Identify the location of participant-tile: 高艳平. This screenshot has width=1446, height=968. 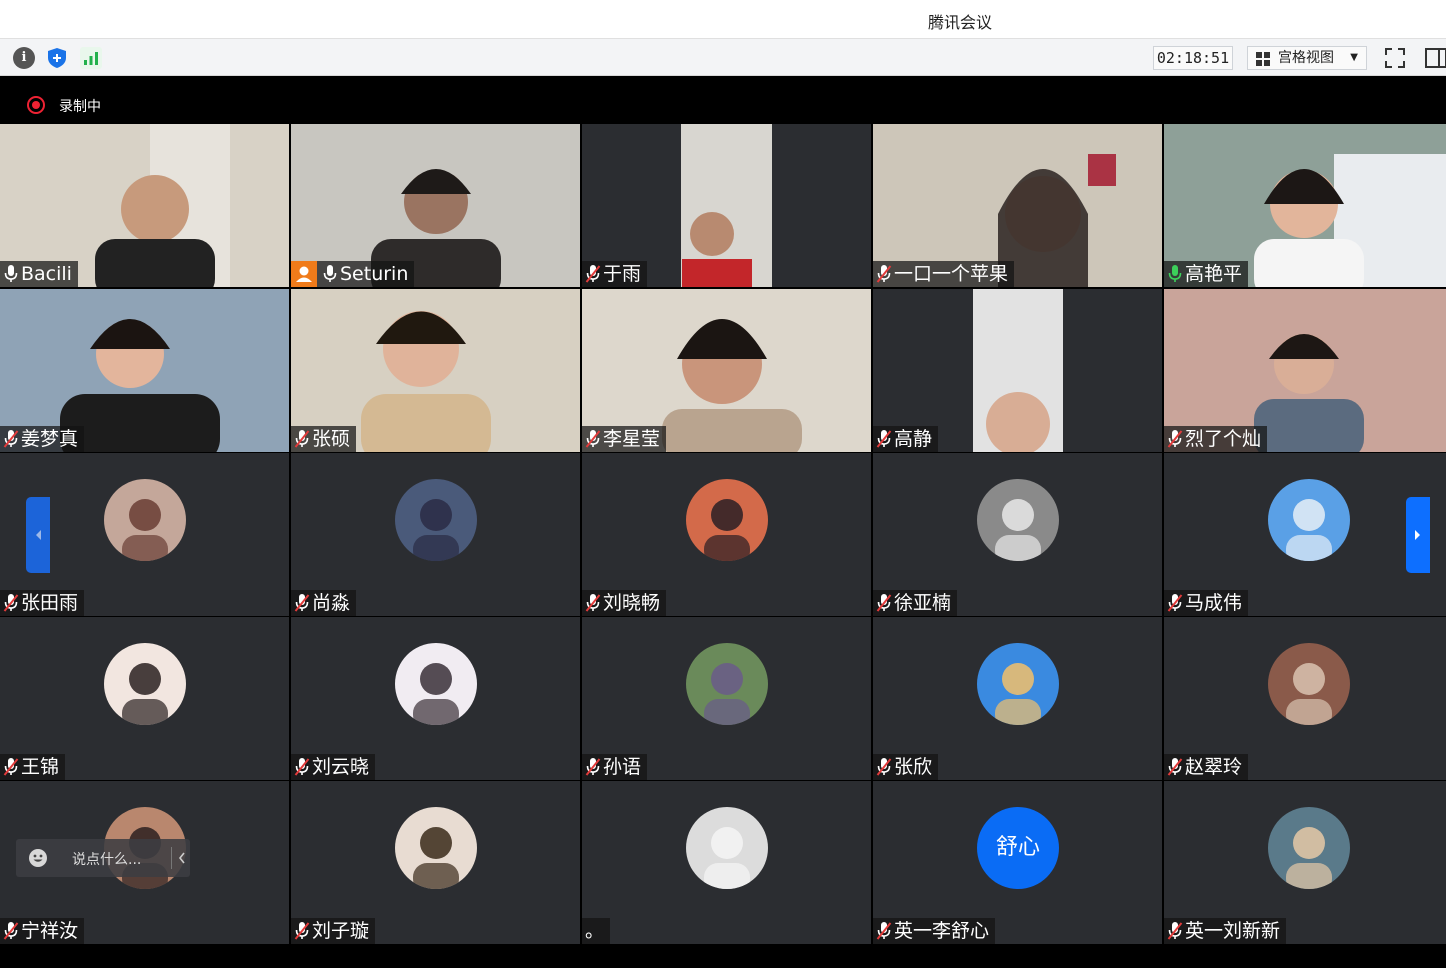
(1305, 205).